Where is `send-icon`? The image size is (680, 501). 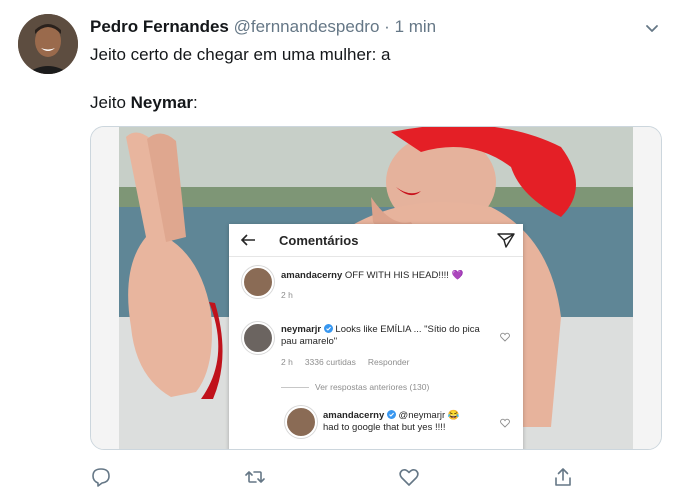
send-icon is located at coordinates (506, 240).